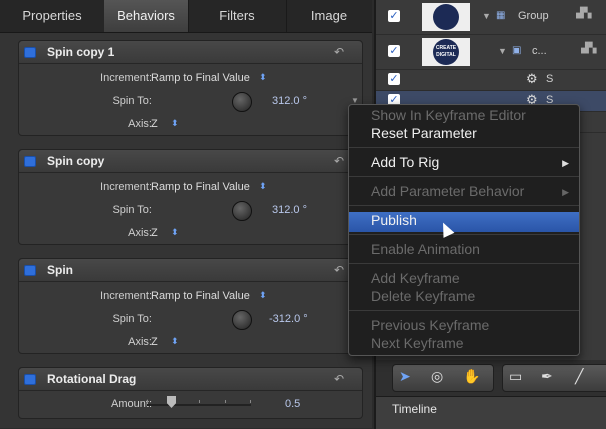  What do you see at coordinates (501, 15) in the screenshot?
I see `group-icon: ▦` at bounding box center [501, 15].